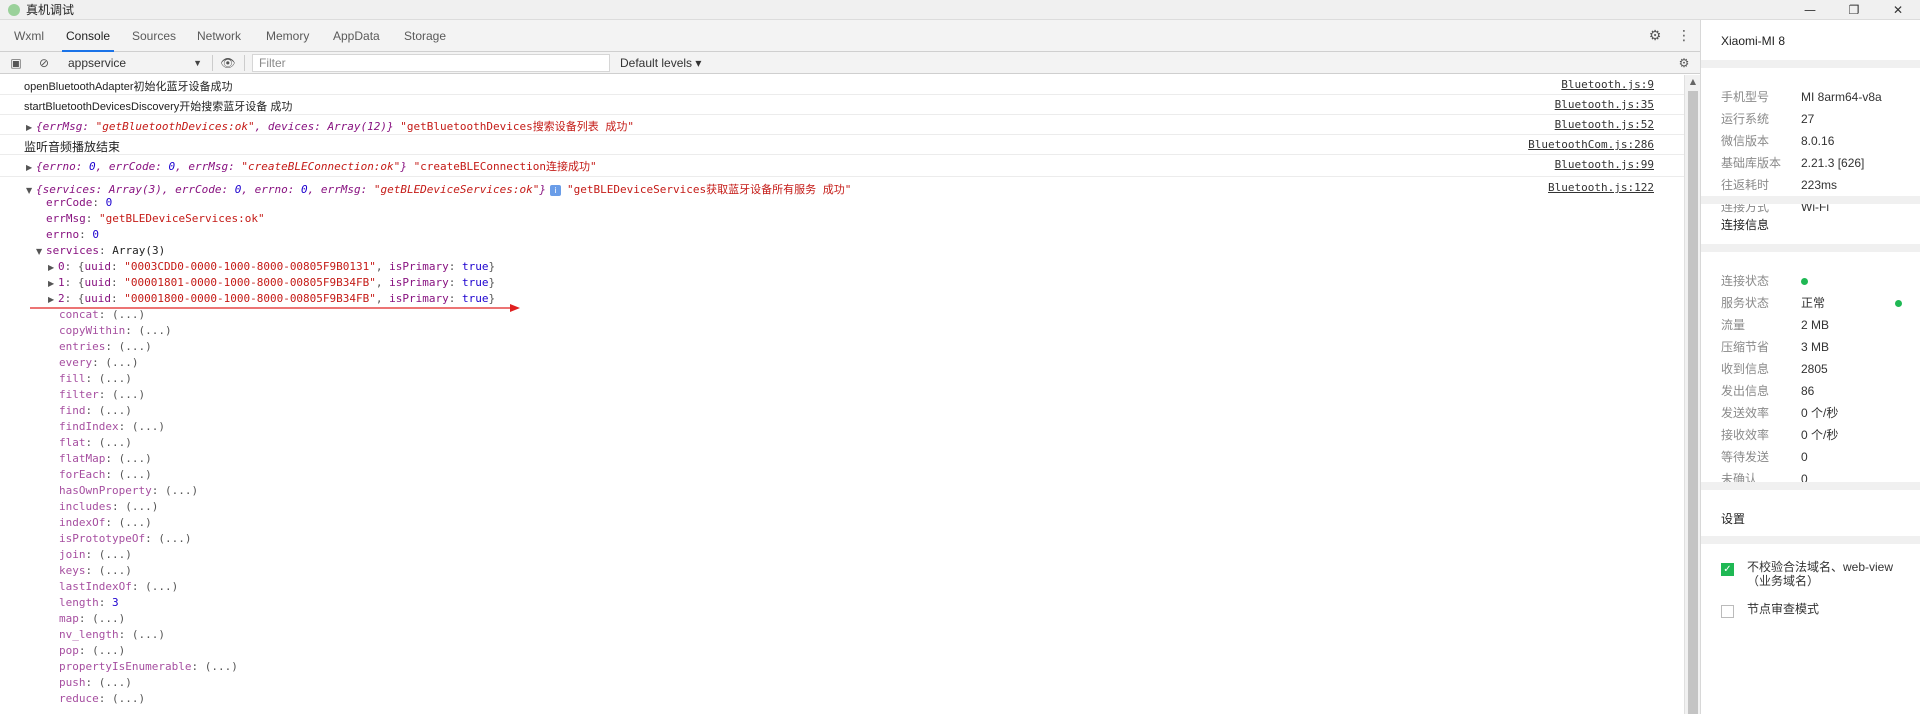  What do you see at coordinates (1898, 10) in the screenshot?
I see `close-button: ✕` at bounding box center [1898, 10].